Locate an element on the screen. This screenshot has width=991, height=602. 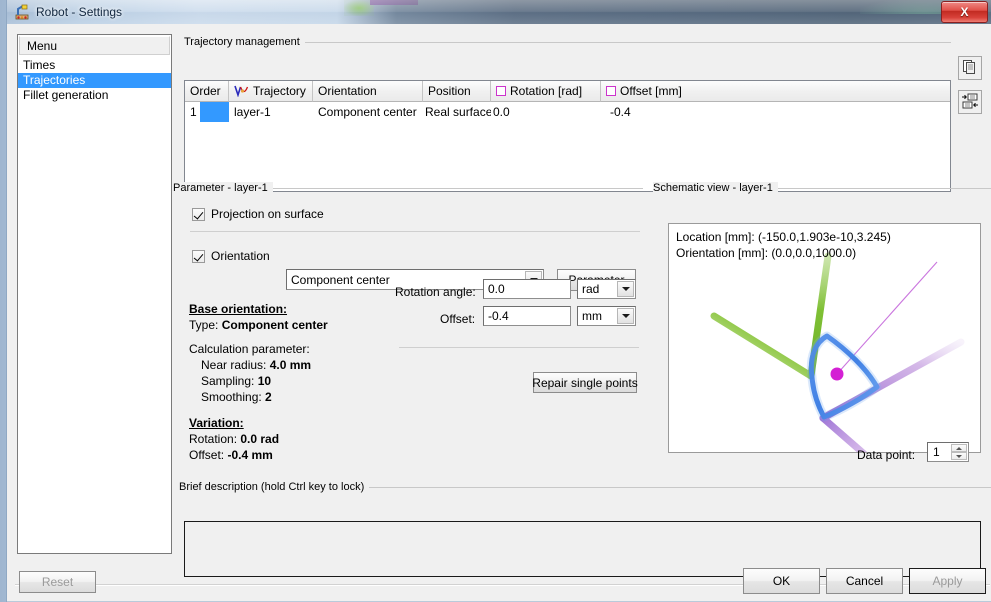
parameter-group: Parameter - layer-1 is located at coordinates (408, 189).